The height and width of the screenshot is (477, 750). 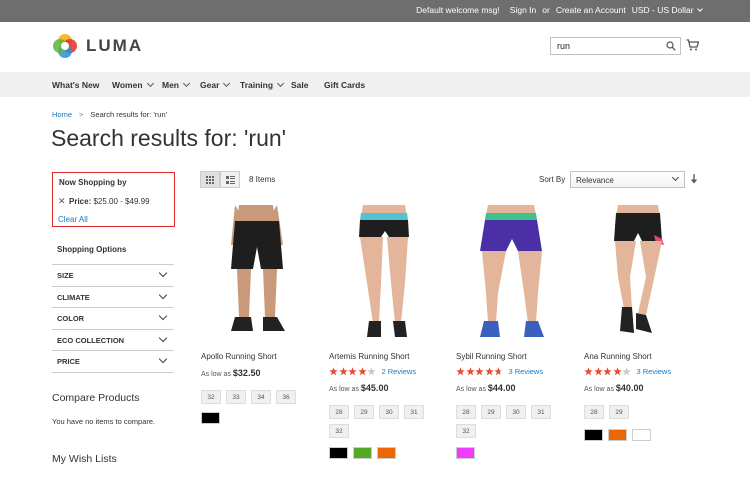 What do you see at coordinates (671, 46) in the screenshot?
I see `search-icon` at bounding box center [671, 46].